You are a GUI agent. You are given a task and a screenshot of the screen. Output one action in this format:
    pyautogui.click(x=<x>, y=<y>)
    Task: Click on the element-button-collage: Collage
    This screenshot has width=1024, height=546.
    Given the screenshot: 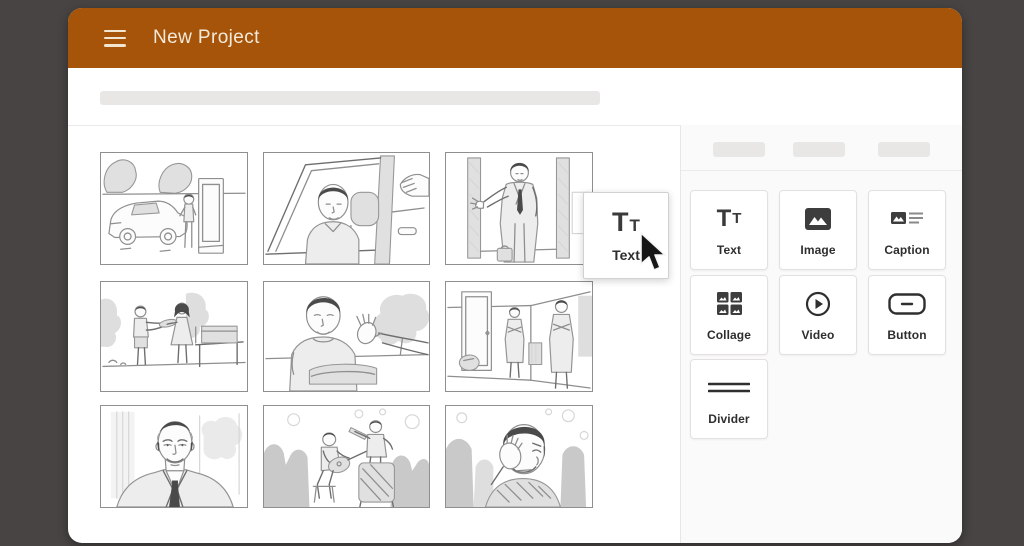 What is the action you would take?
    pyautogui.click(x=729, y=315)
    